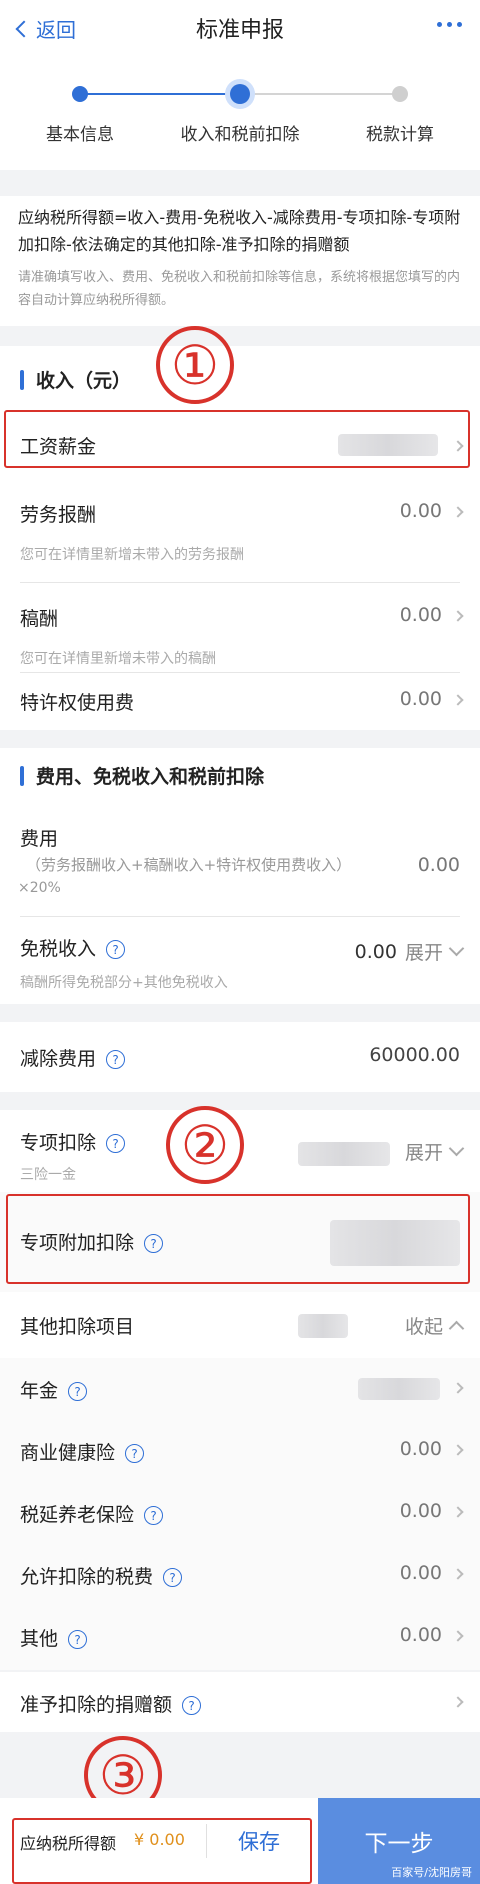 The width and height of the screenshot is (480, 1884). Describe the element at coordinates (420, 615) in the screenshot. I see `row-royalty-value: 0.00` at that location.